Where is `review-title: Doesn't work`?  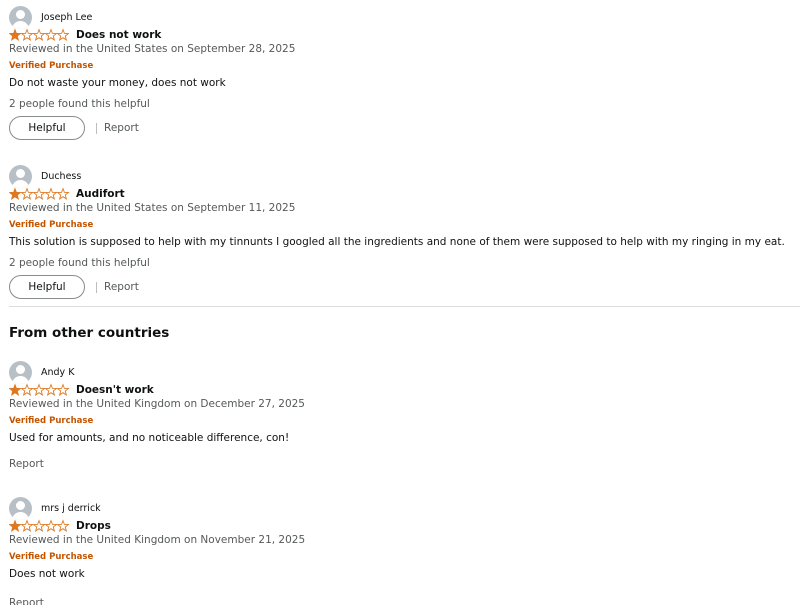 review-title: Doesn't work is located at coordinates (115, 390).